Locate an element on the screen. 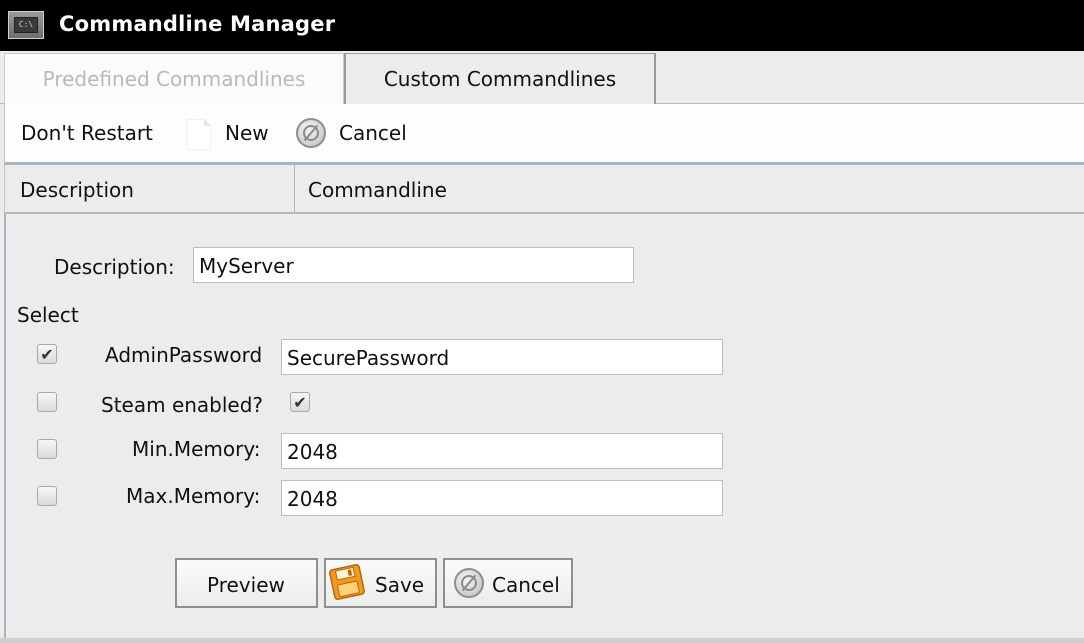 This screenshot has width=1084, height=643. select-max-memory-checkbox is located at coordinates (47, 496).